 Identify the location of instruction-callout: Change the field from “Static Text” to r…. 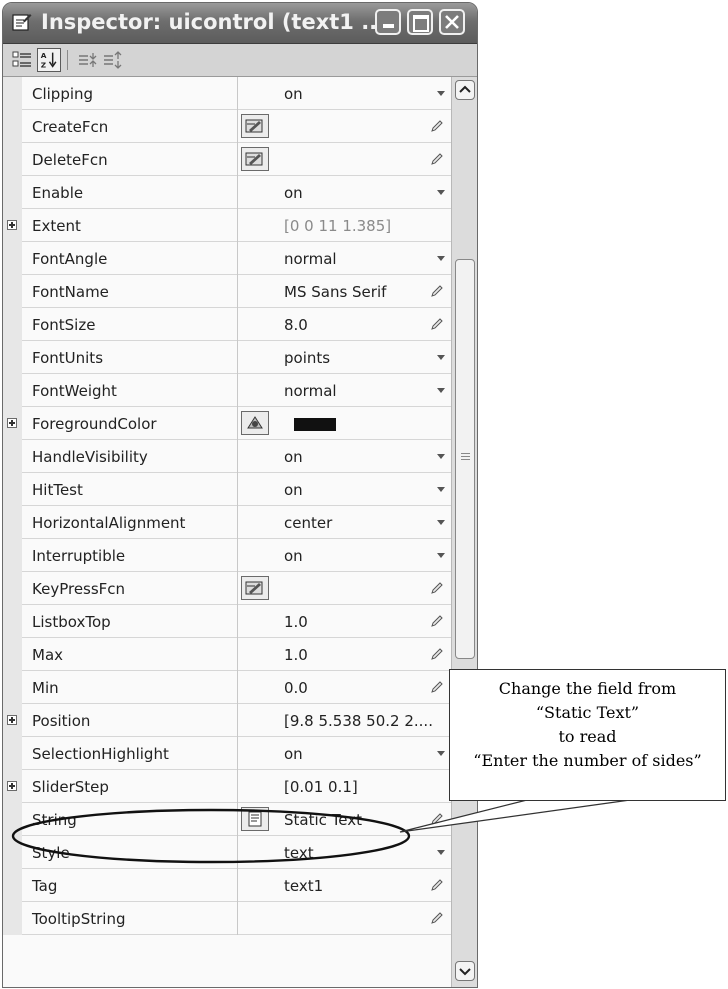
(587, 735).